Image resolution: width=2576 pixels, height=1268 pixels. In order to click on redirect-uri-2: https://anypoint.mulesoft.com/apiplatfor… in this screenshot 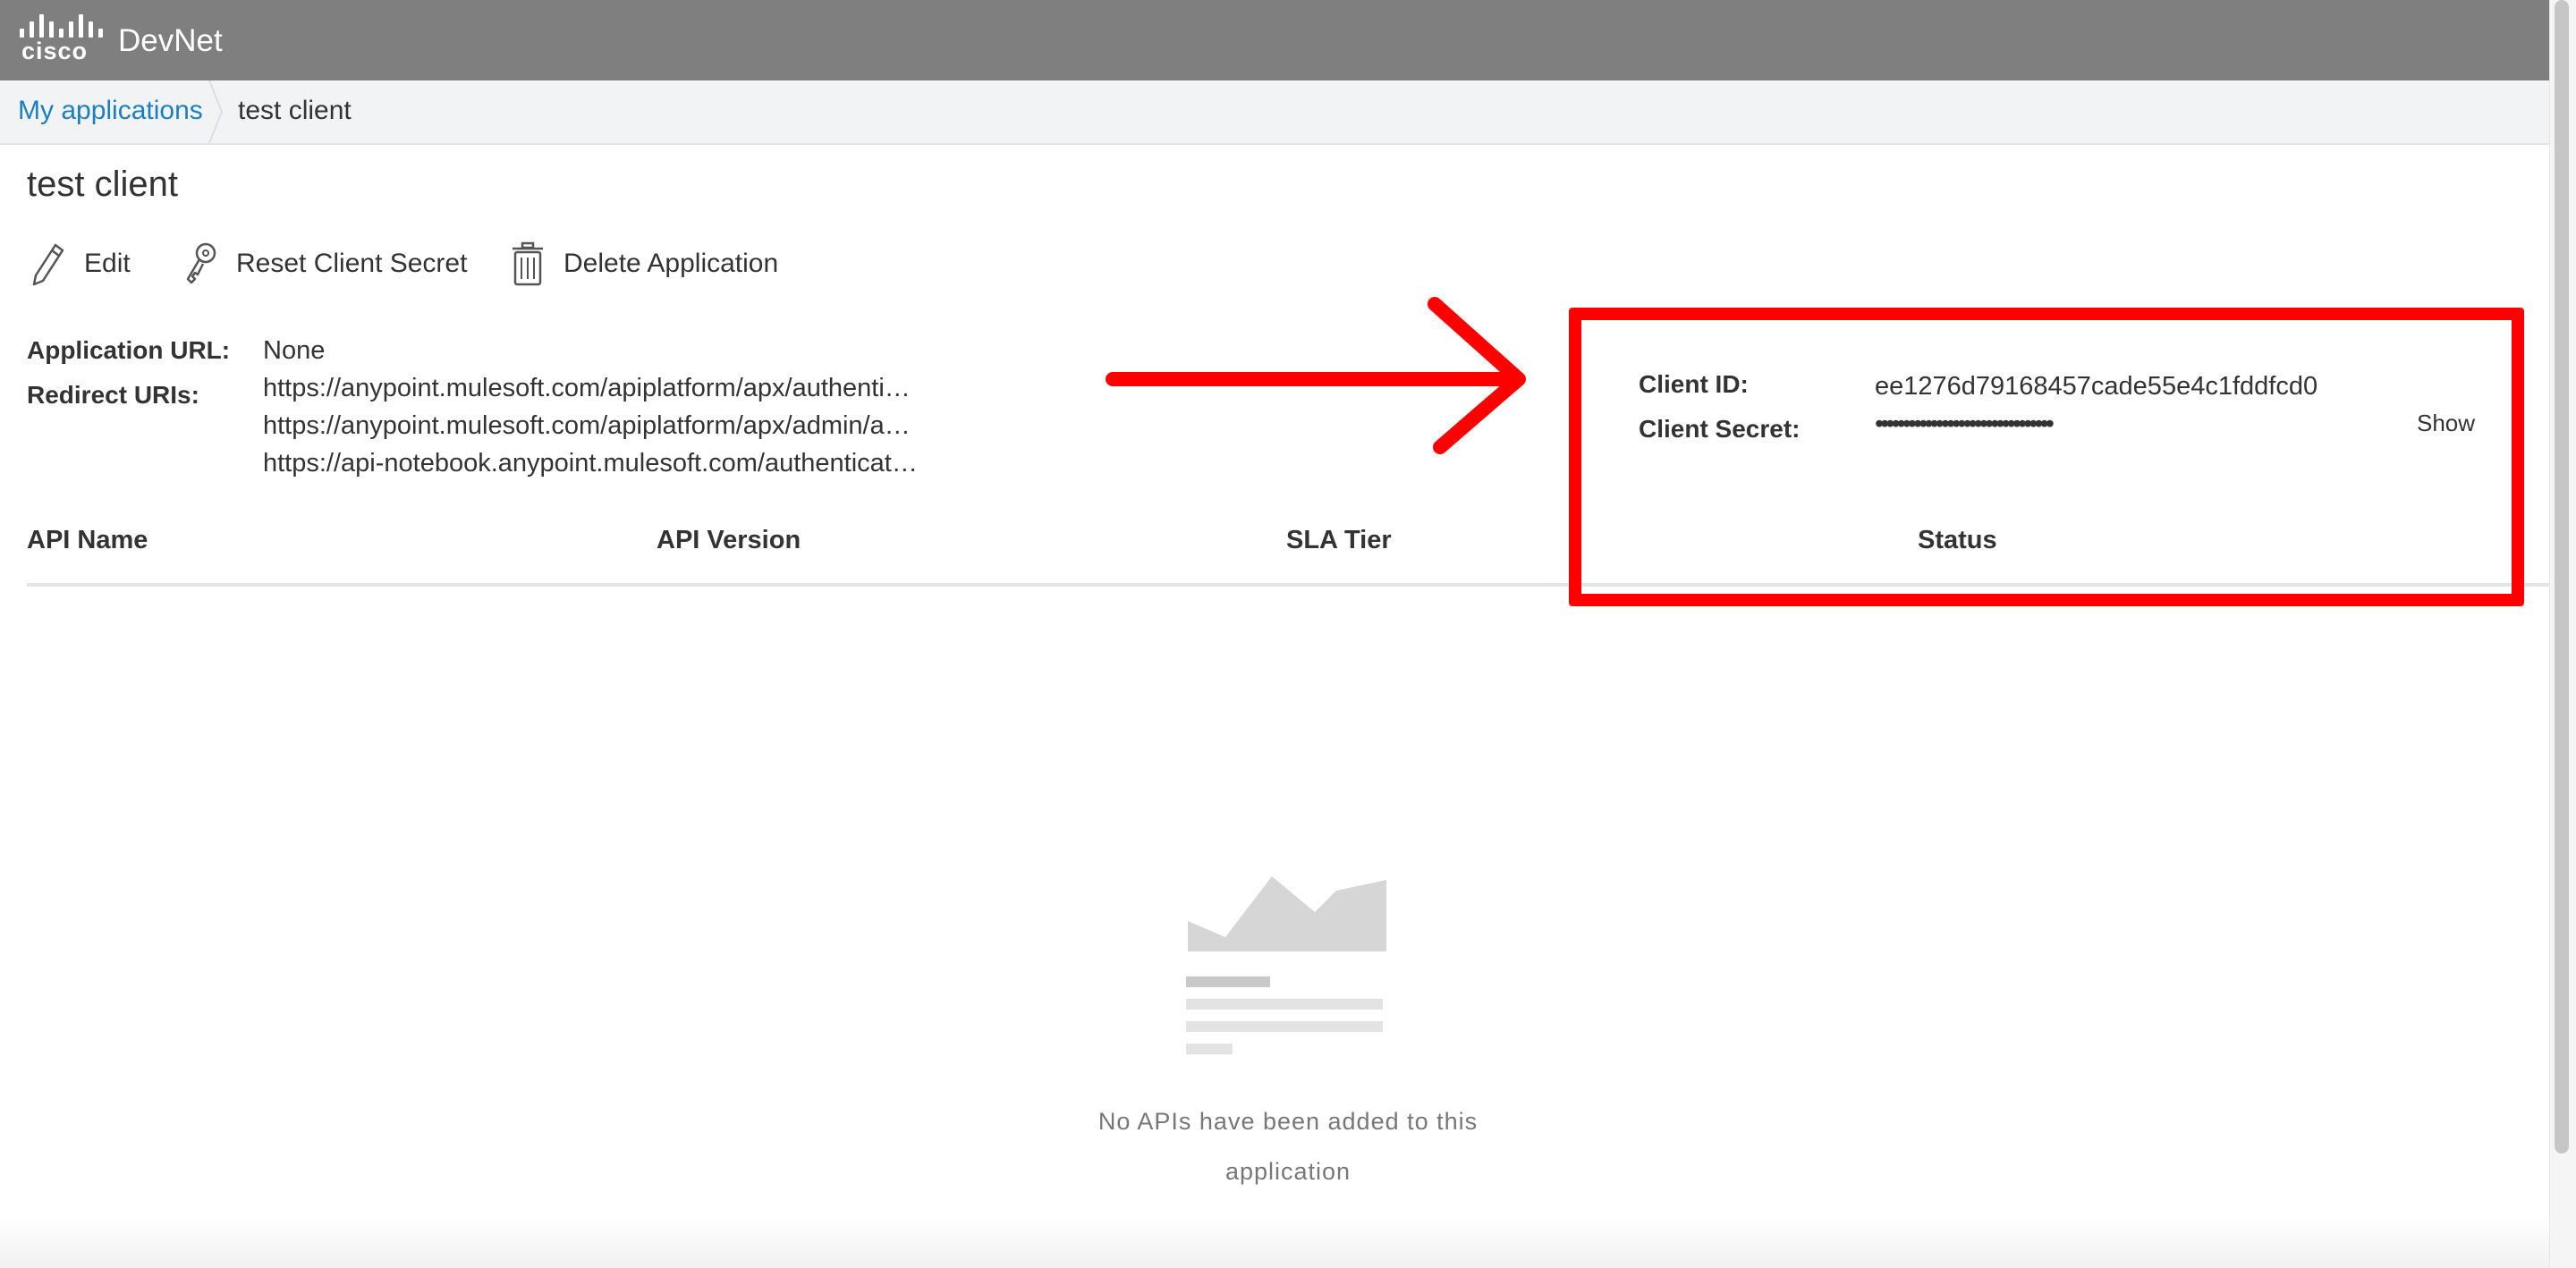, I will do `click(587, 425)`.